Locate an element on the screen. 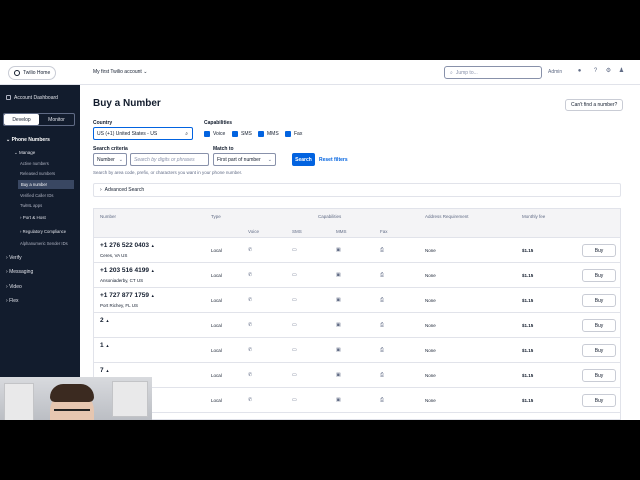 The width and height of the screenshot is (640, 480). sidebar-item-verified-caller-ids: Verified Caller IDs is located at coordinates (37, 195).